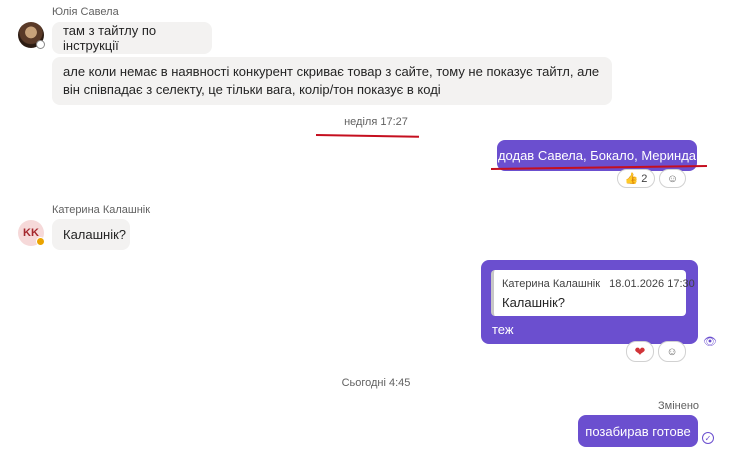 Image resolution: width=737 pixels, height=472 pixels. I want to click on reaction-chip: 👍 2, so click(636, 178).